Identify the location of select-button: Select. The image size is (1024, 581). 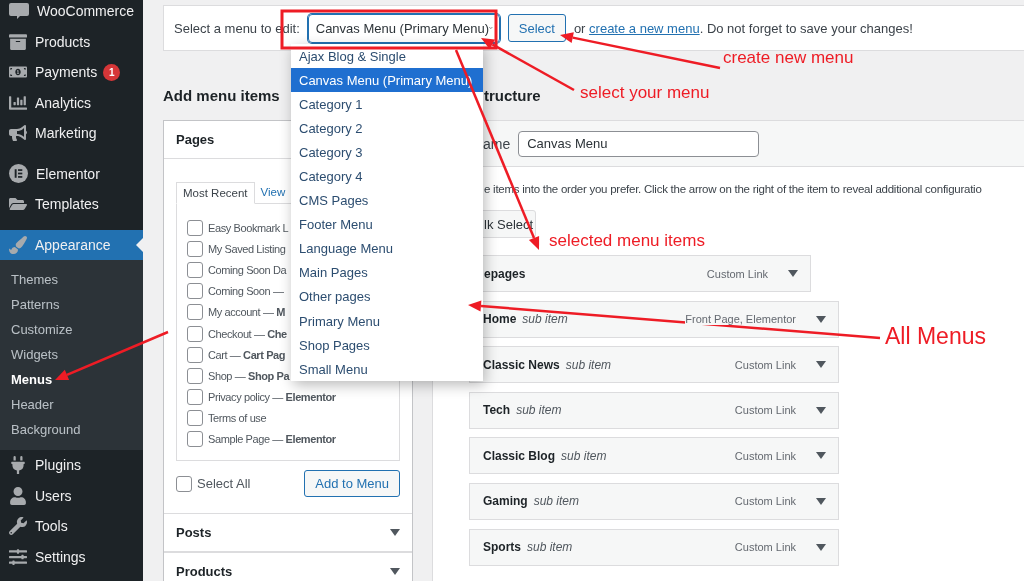
(536, 28).